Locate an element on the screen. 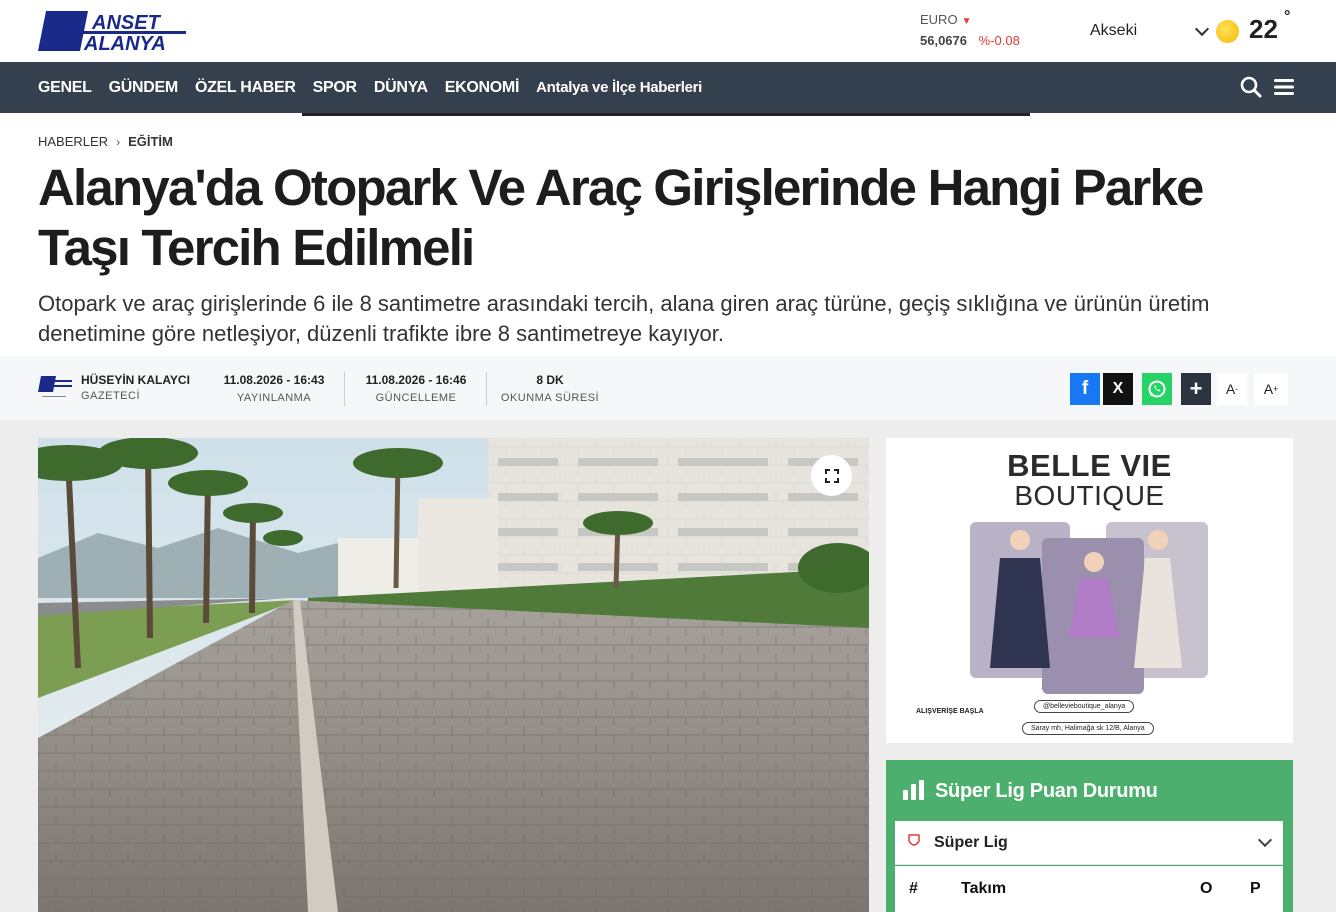 This screenshot has width=1336, height=912. breadcrumb: HABERLER › EĞİTİM is located at coordinates (105, 141).